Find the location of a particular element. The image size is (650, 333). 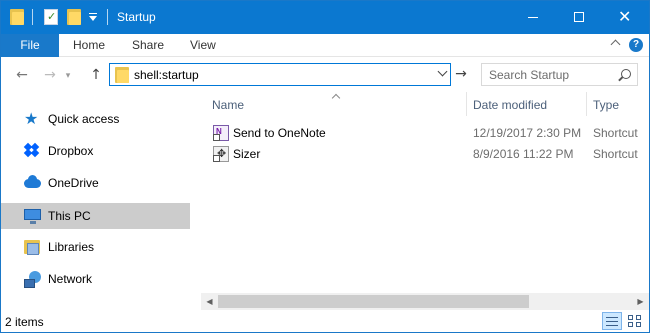

star-icon: ★ is located at coordinates (31, 118).